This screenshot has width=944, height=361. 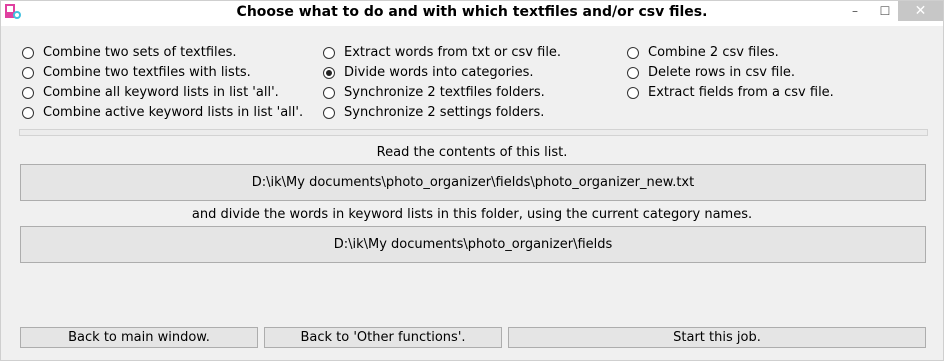 I want to click on option-sync-settings-folders: Synchronize 2 settings folders., so click(x=433, y=112).